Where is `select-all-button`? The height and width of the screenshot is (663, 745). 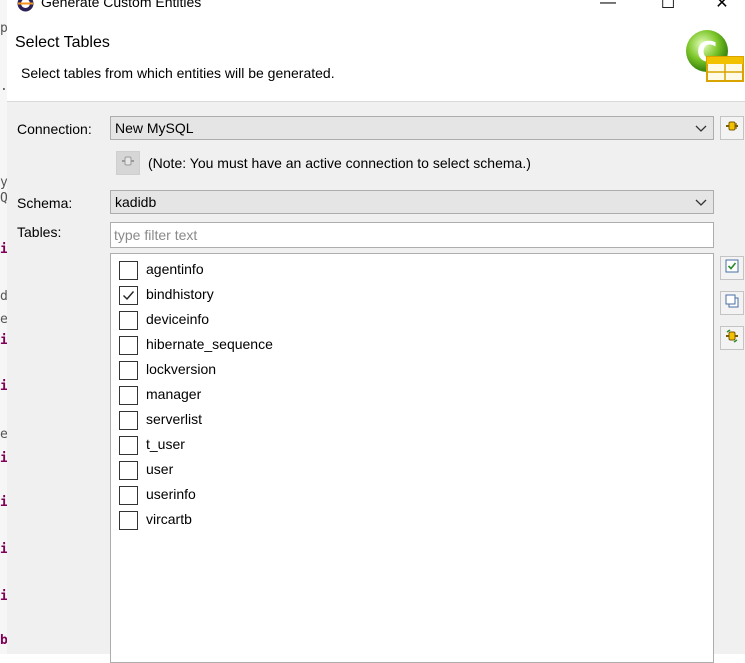 select-all-button is located at coordinates (732, 268).